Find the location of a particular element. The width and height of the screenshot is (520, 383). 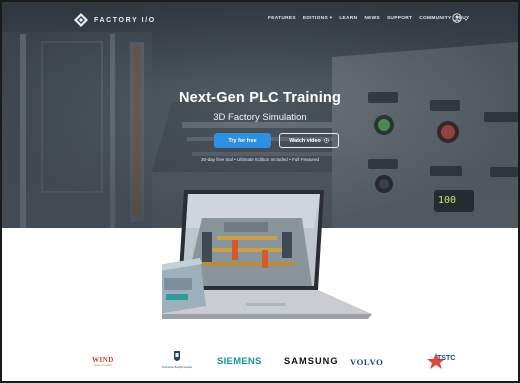

brand-logo: FACTORY I/O is located at coordinates (115, 20).